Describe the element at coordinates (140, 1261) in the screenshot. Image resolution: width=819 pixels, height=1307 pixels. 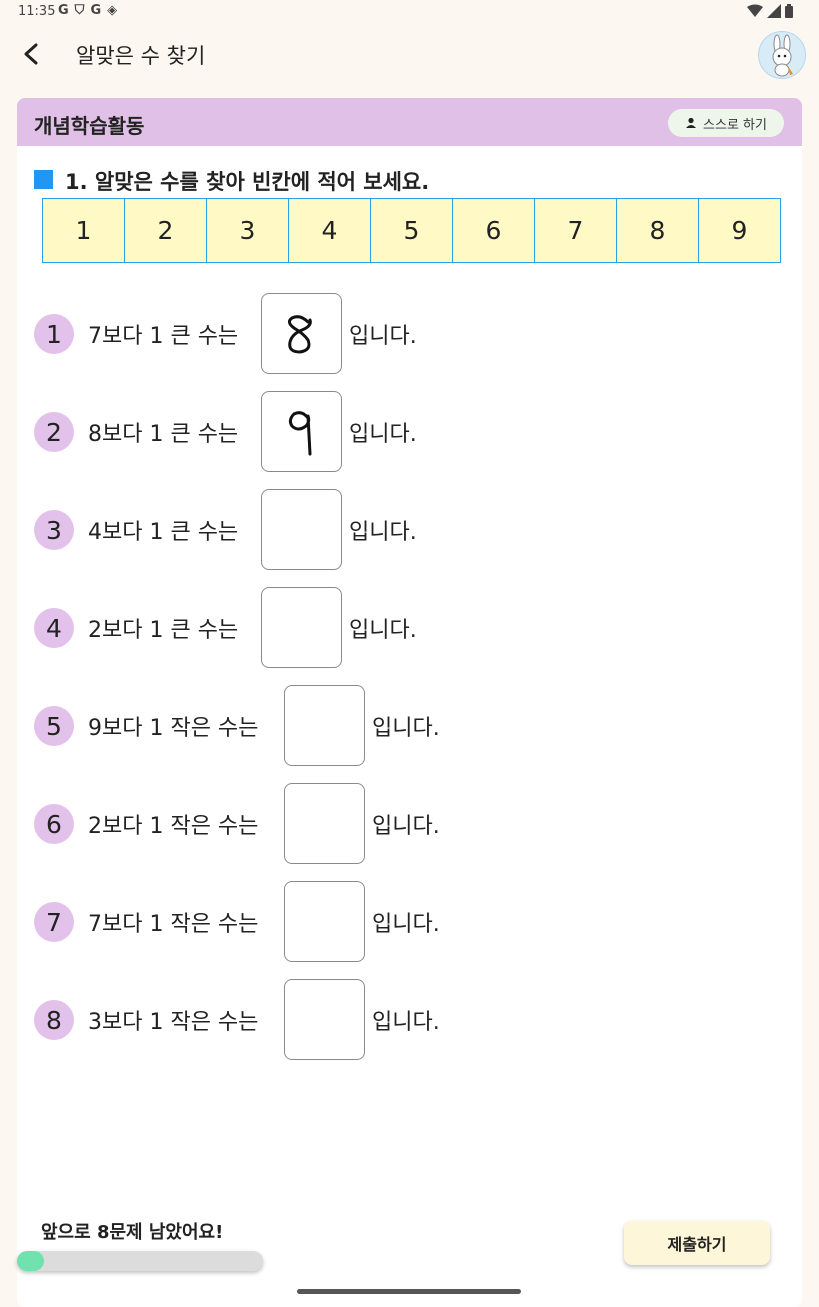
I see `progress-bar` at that location.